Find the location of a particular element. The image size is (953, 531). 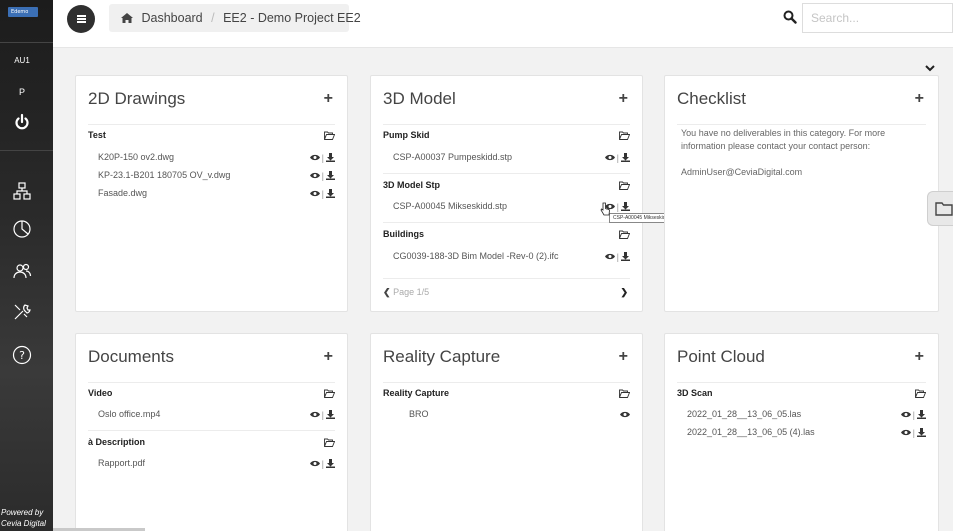

card-reality-capture: Reality Capture + Reality Capture BRO is located at coordinates (506, 432).